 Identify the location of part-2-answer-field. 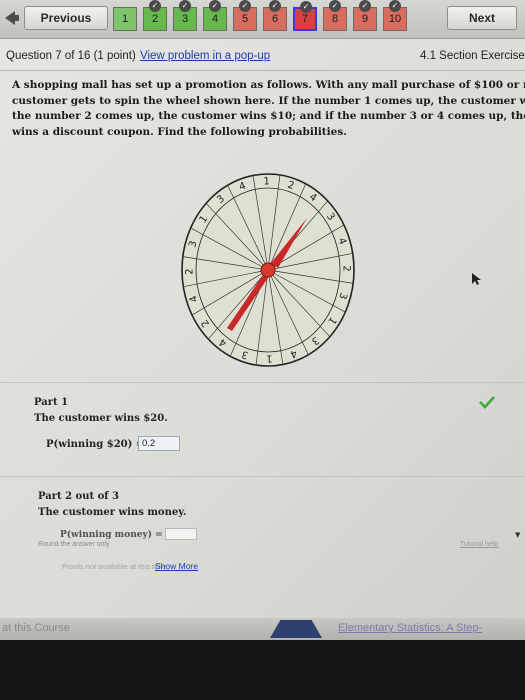
(181, 534).